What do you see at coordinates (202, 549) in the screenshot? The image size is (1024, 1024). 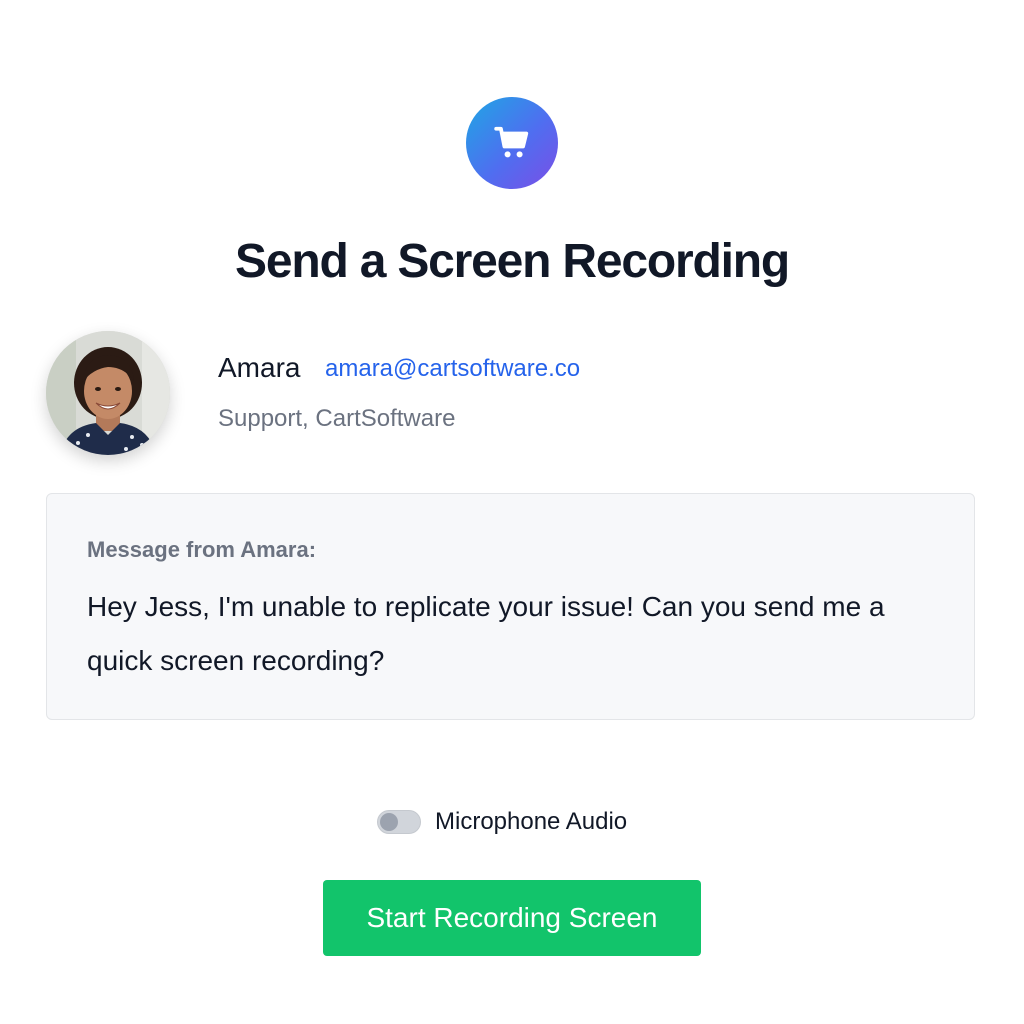 I see `message-label: Message from Amara:` at bounding box center [202, 549].